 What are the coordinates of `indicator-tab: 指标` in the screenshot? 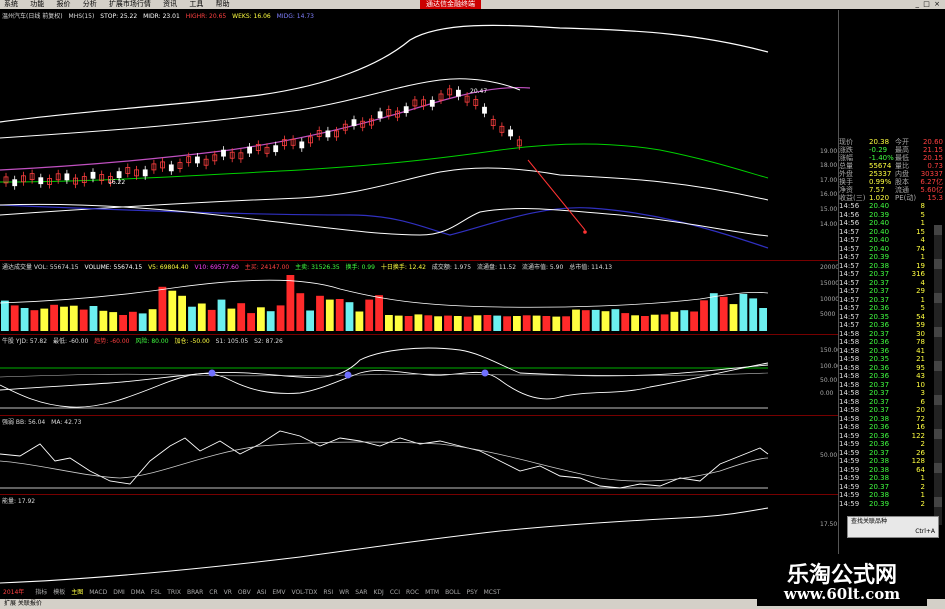 It's located at (41, 592).